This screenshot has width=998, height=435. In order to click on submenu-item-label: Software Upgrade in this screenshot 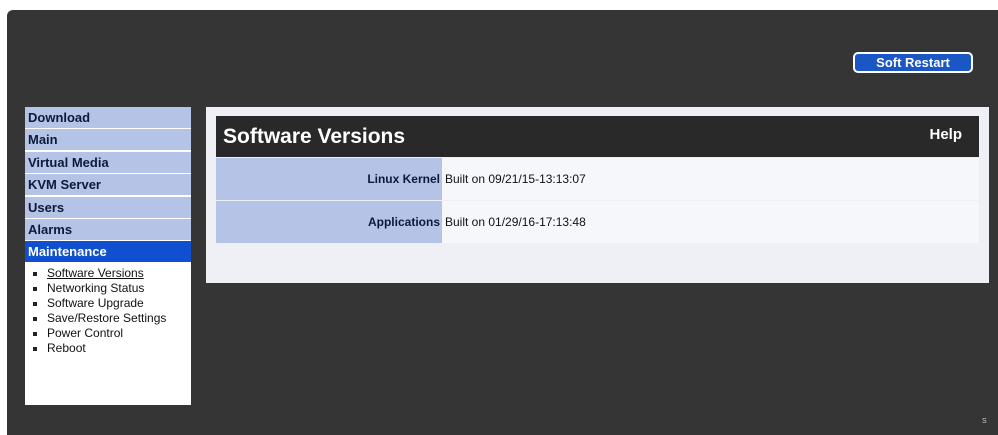, I will do `click(95, 303)`.